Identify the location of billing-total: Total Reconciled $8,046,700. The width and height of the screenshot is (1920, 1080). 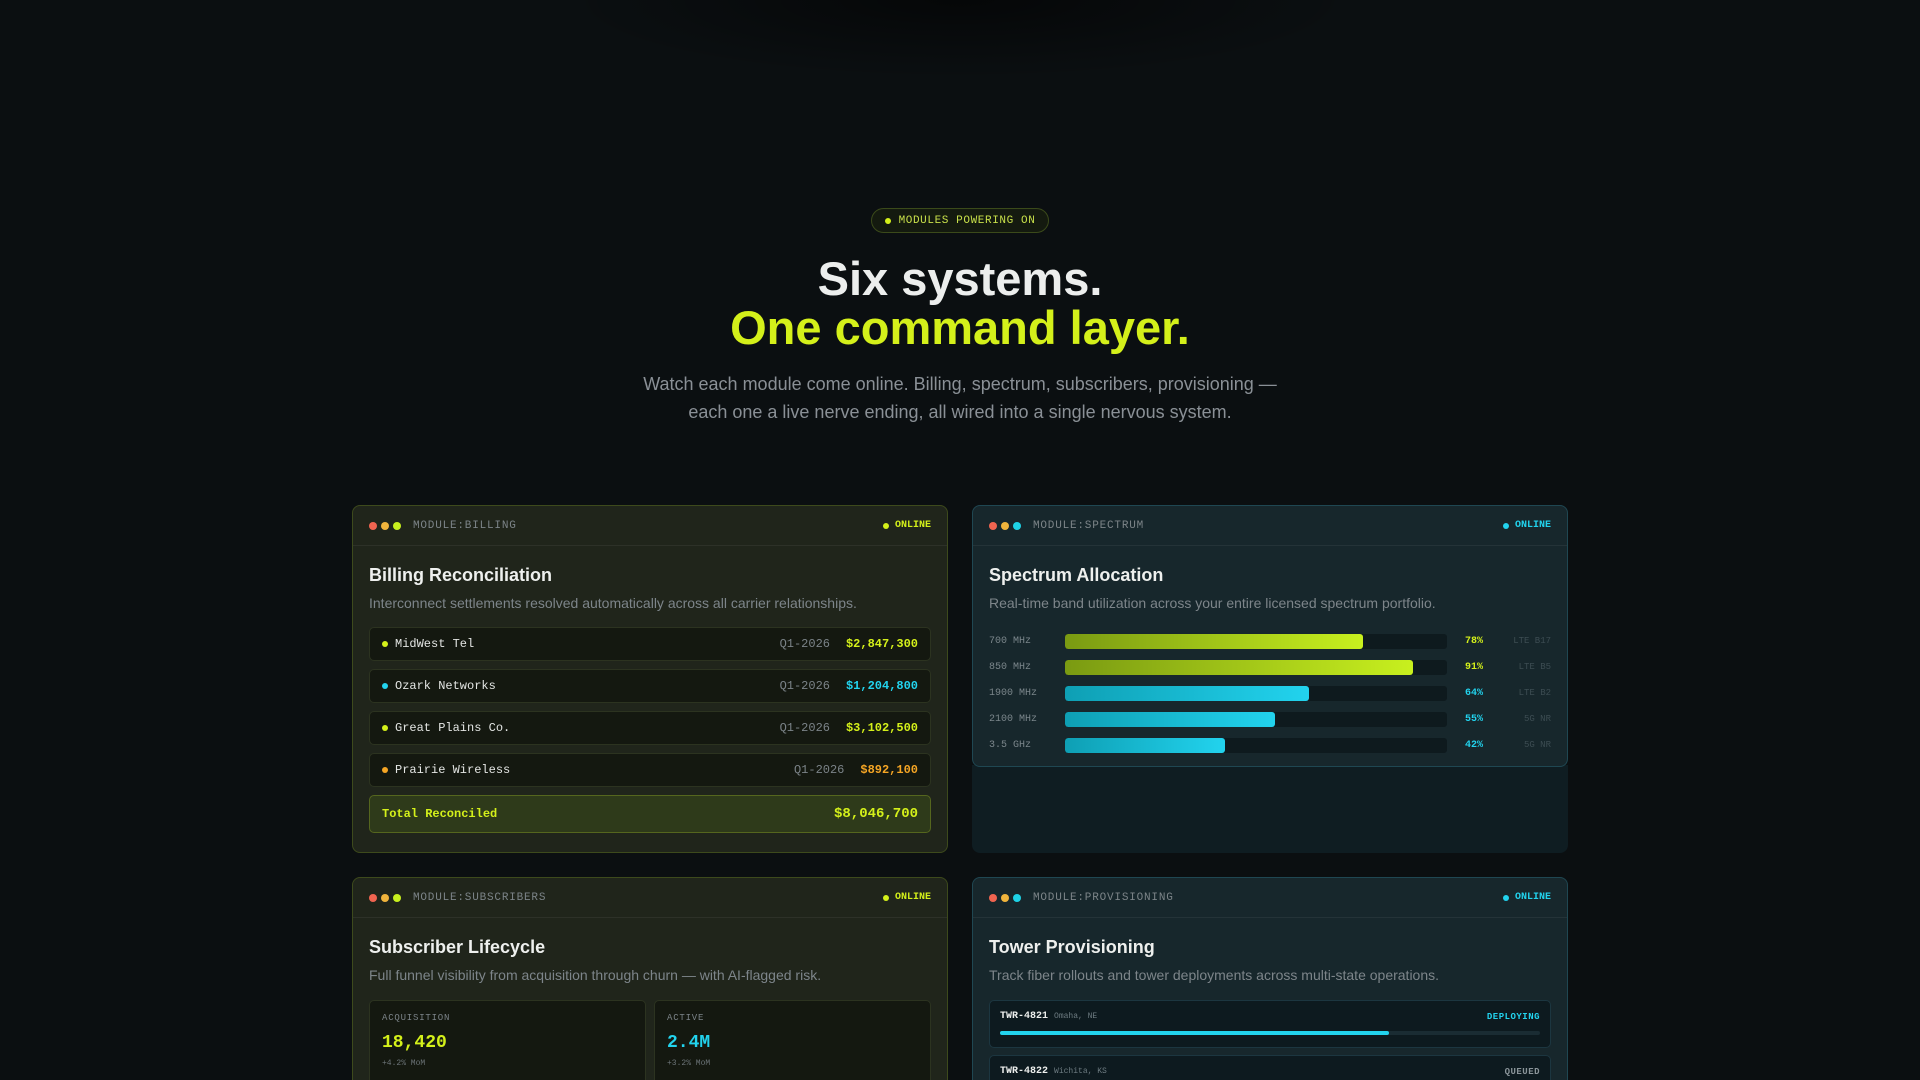
(650, 814).